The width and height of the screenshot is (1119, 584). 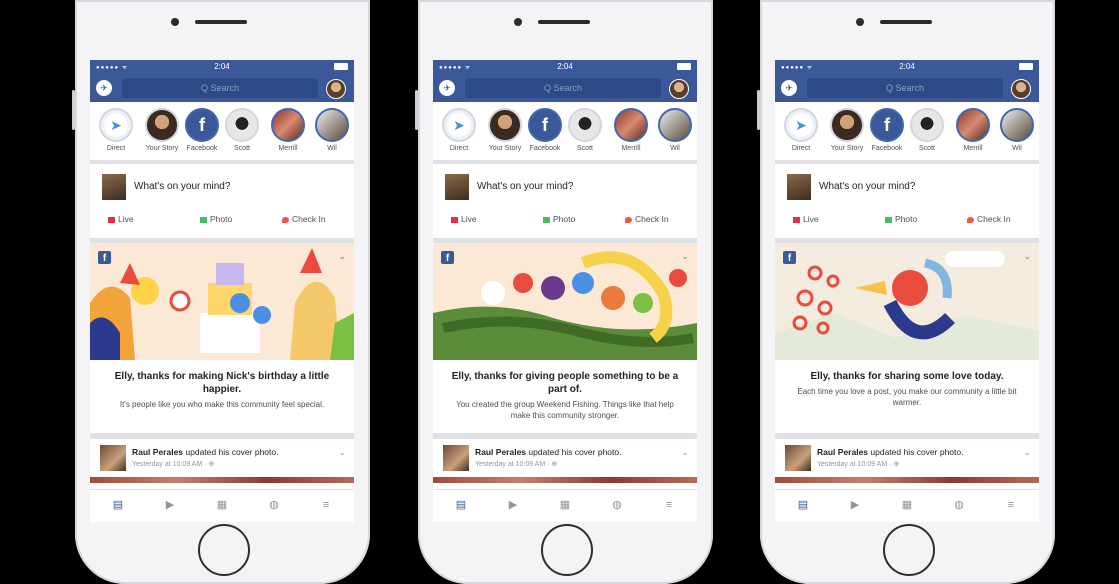 I want to click on earpiece-speaker, so click(x=906, y=22).